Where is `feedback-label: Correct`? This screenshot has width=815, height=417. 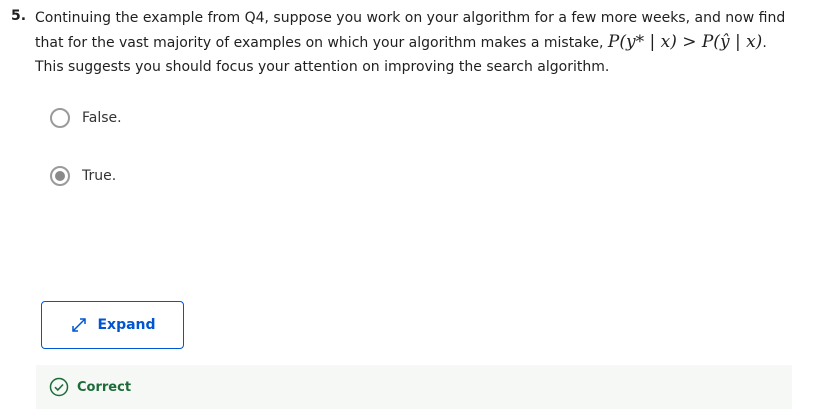 feedback-label: Correct is located at coordinates (104, 387).